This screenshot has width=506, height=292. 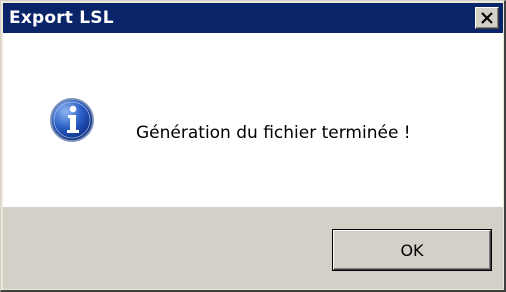 I want to click on window-title: Export LSL, so click(x=61, y=18).